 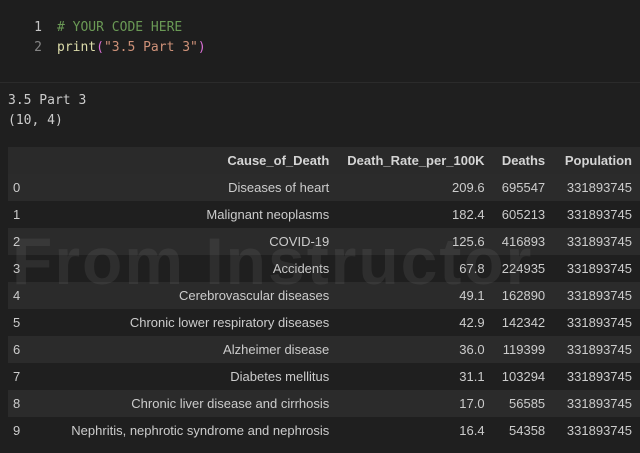 I want to click on table-row: 6 Alzheimer disease 36.0 119399 331893745, so click(x=324, y=349).